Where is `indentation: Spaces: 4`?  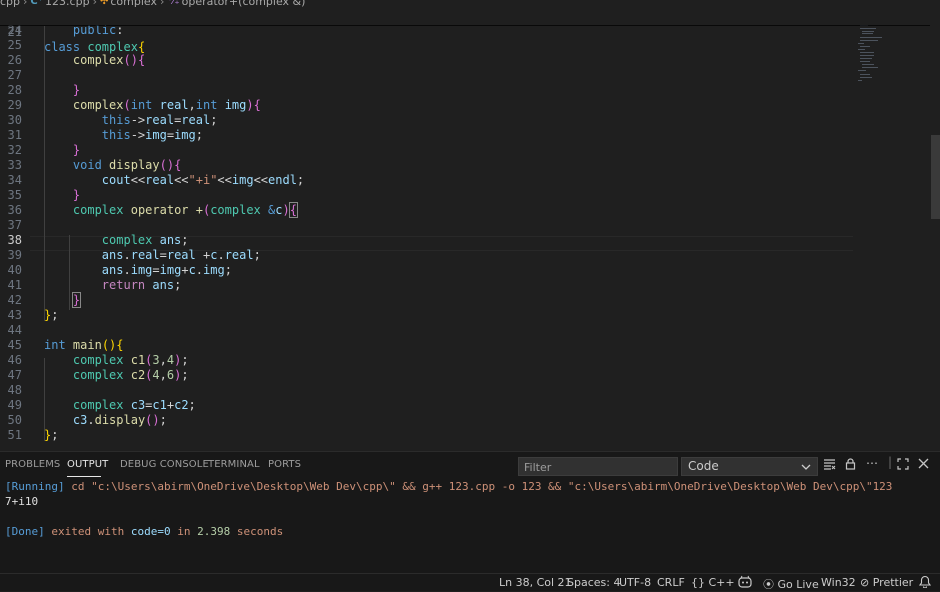
indentation: Spaces: 4 is located at coordinates (593, 582).